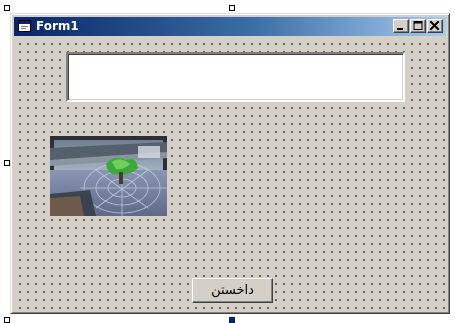 This screenshot has width=455, height=323. What do you see at coordinates (232, 8) in the screenshot?
I see `resize-handle-top-center` at bounding box center [232, 8].